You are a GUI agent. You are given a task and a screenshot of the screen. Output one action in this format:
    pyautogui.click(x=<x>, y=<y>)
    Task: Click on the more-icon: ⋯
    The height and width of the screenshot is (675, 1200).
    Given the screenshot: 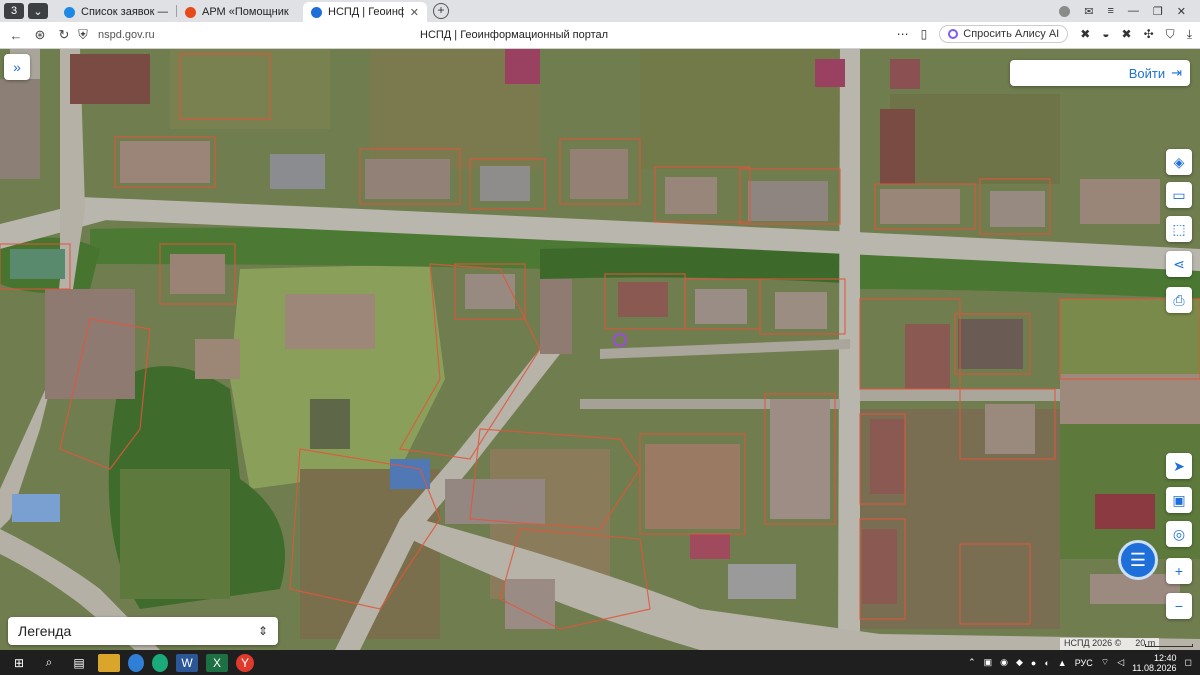 What is the action you would take?
    pyautogui.click(x=903, y=34)
    